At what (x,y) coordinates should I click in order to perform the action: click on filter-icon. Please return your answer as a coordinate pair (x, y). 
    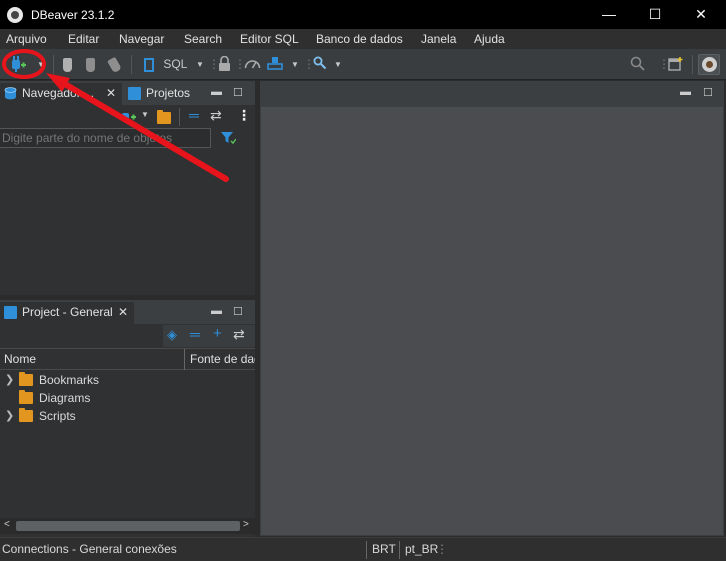
    Looking at the image, I should click on (228, 138).